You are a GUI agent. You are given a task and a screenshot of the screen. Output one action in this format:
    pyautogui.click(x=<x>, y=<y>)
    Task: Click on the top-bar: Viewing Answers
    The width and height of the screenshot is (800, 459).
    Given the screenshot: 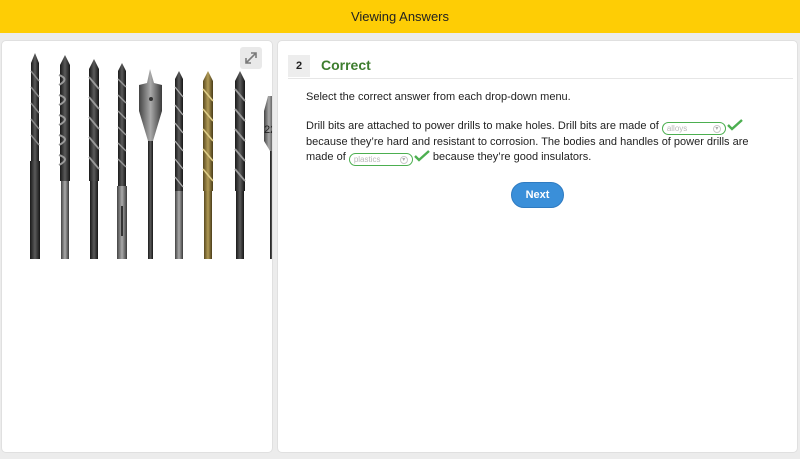 What is the action you would take?
    pyautogui.click(x=400, y=16)
    